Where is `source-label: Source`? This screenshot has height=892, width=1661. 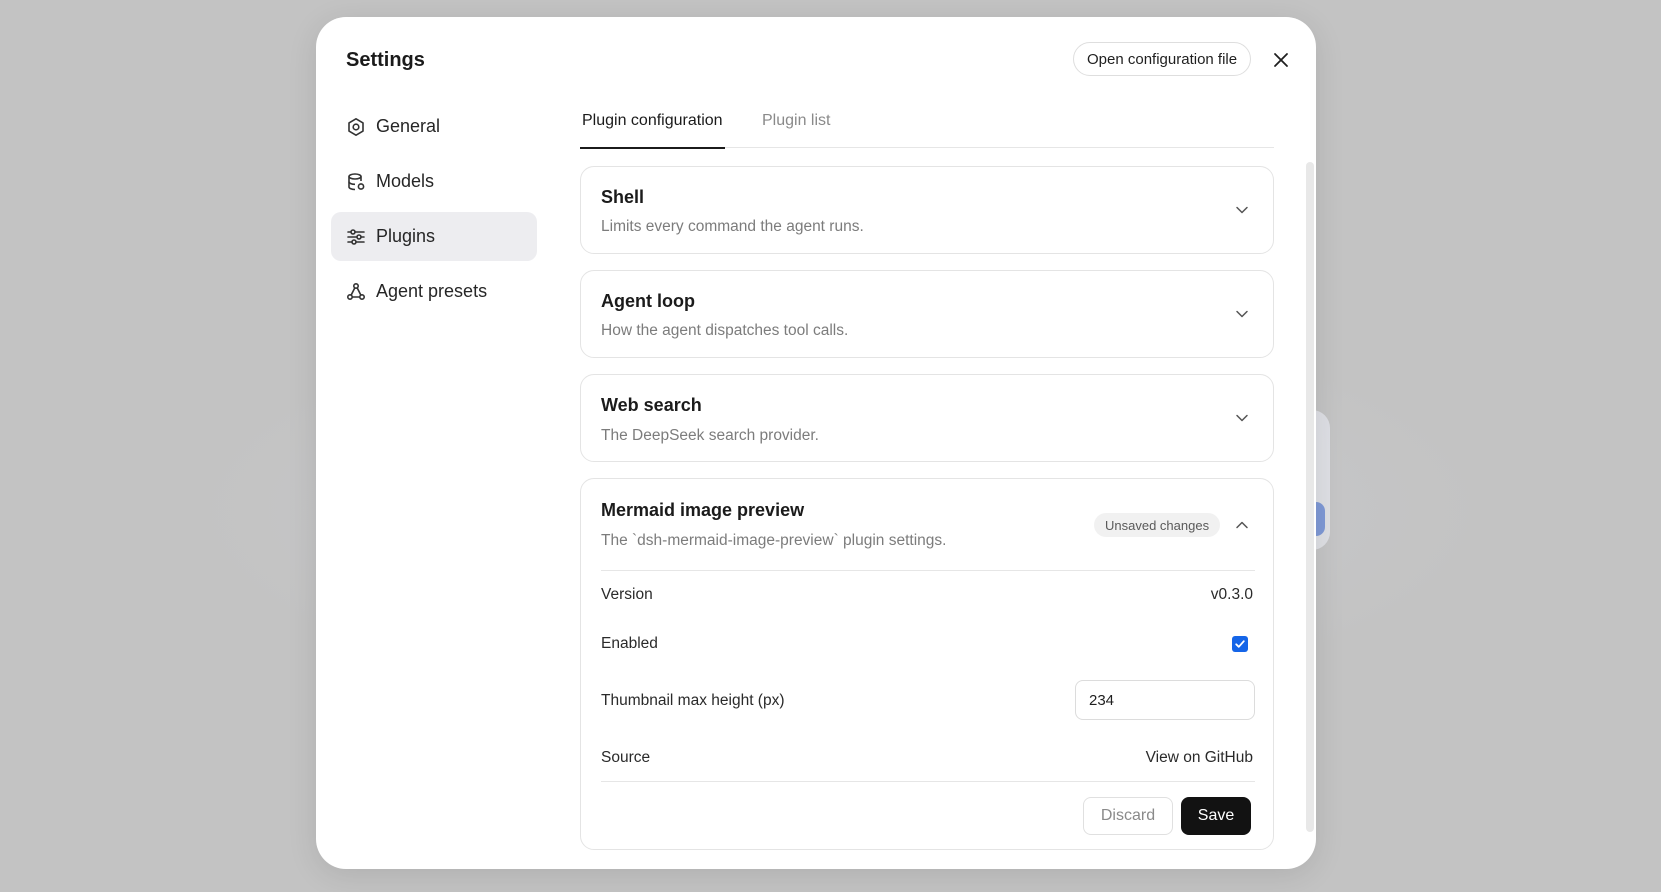
source-label: Source is located at coordinates (626, 757).